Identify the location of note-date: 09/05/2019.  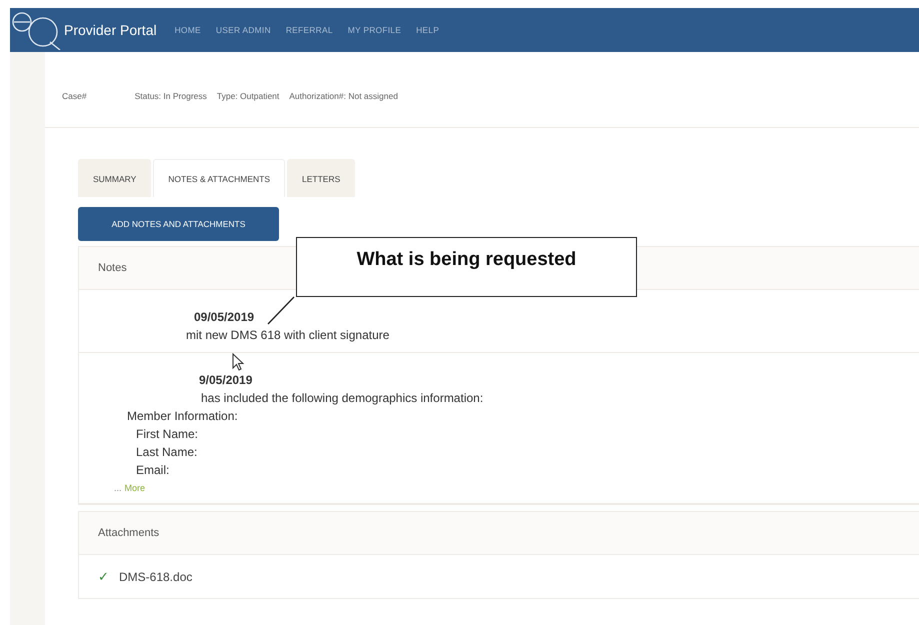
(224, 317).